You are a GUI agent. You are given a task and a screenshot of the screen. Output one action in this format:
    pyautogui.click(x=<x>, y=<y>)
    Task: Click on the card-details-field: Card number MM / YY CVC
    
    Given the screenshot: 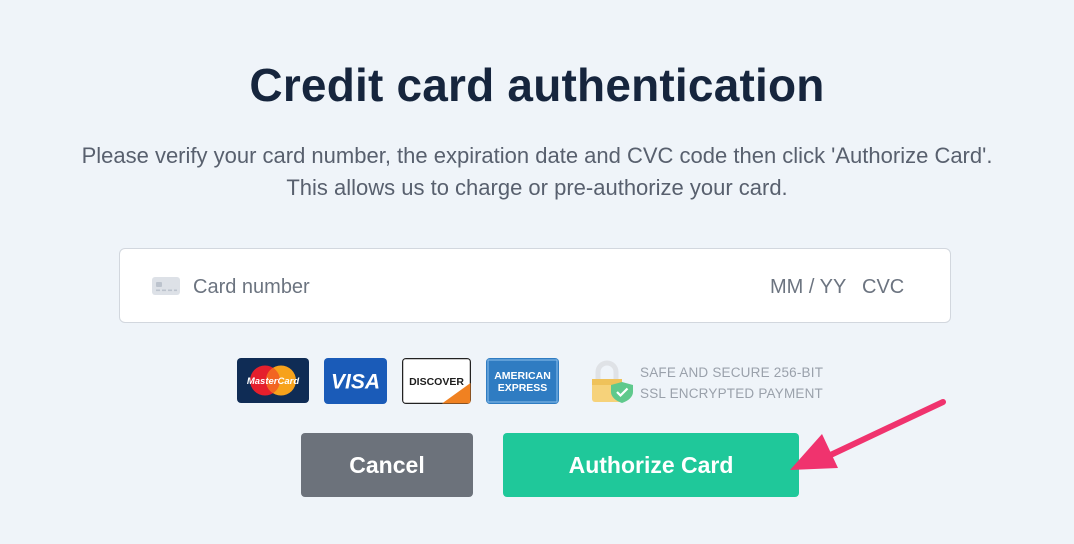 What is the action you would take?
    pyautogui.click(x=535, y=285)
    